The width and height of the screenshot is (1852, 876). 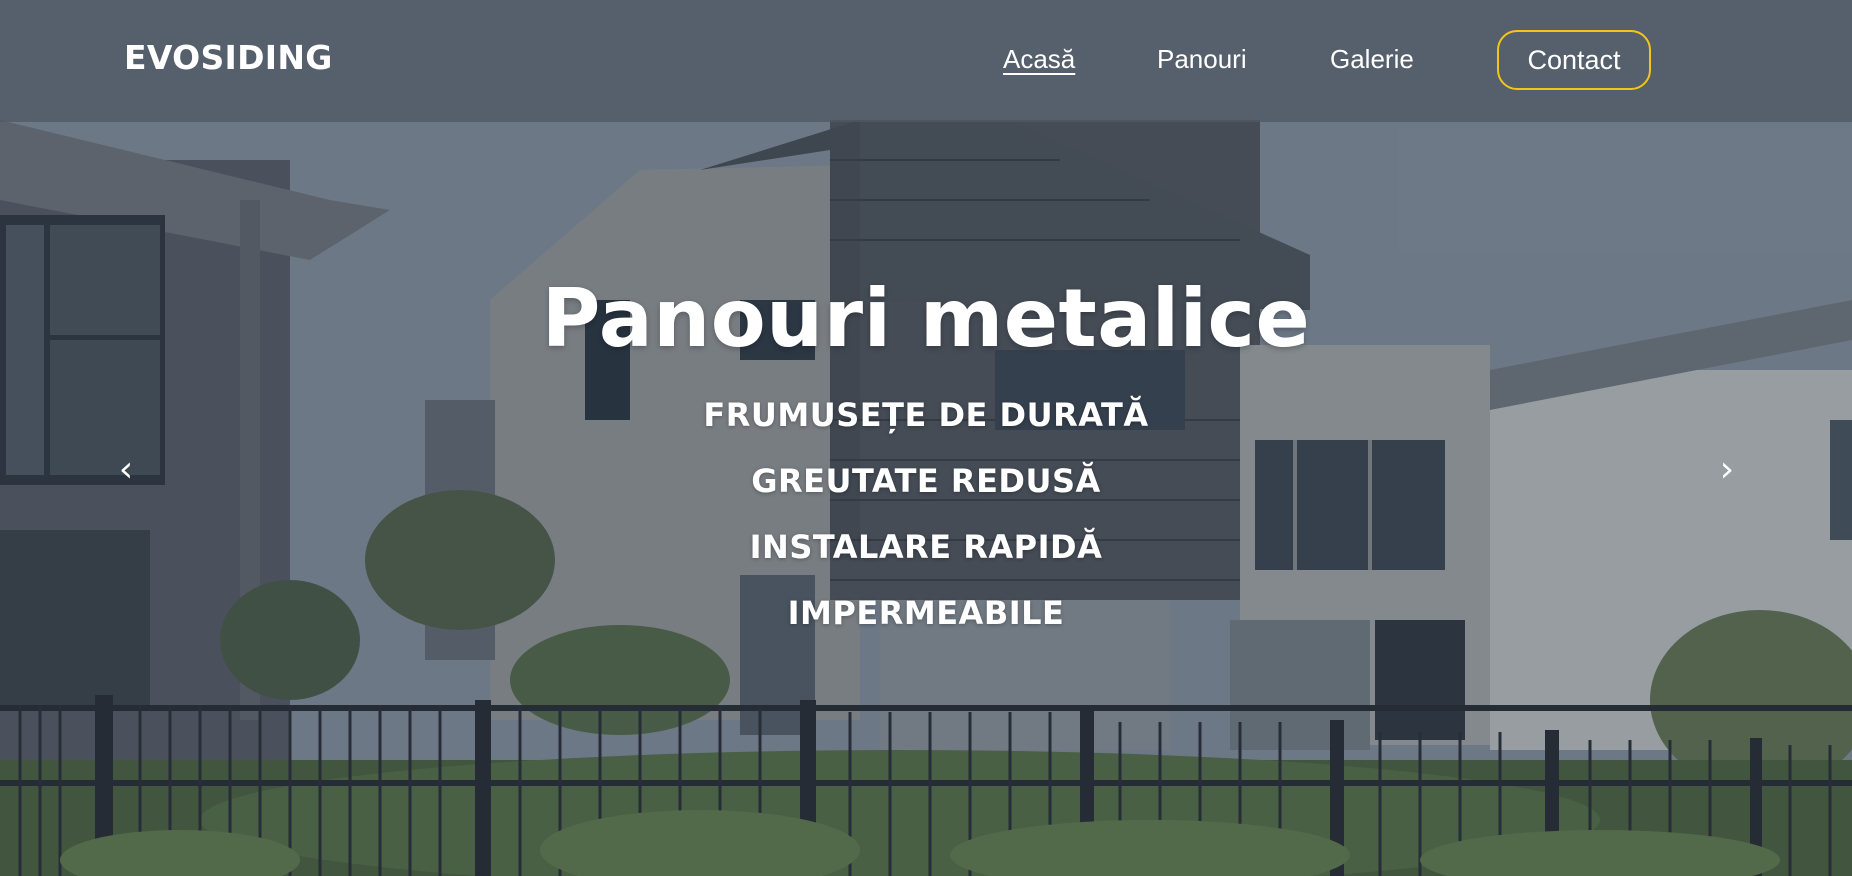 What do you see at coordinates (926, 613) in the screenshot?
I see `feature-item: IMPERMEABILE` at bounding box center [926, 613].